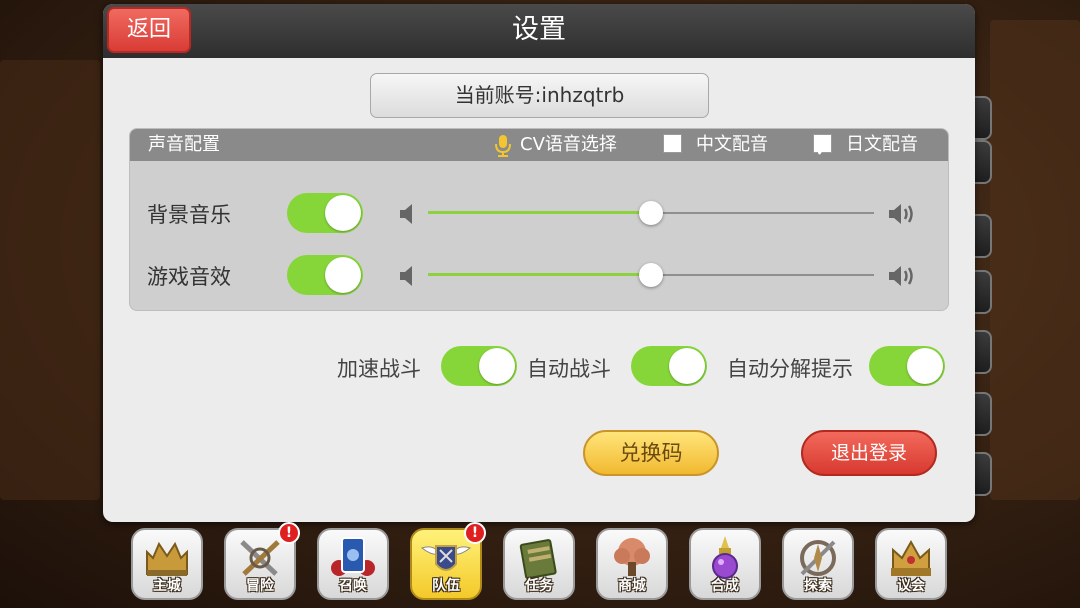 This screenshot has width=1080, height=608. Describe the element at coordinates (869, 453) in the screenshot. I see `logout-button: 退出登录` at that location.